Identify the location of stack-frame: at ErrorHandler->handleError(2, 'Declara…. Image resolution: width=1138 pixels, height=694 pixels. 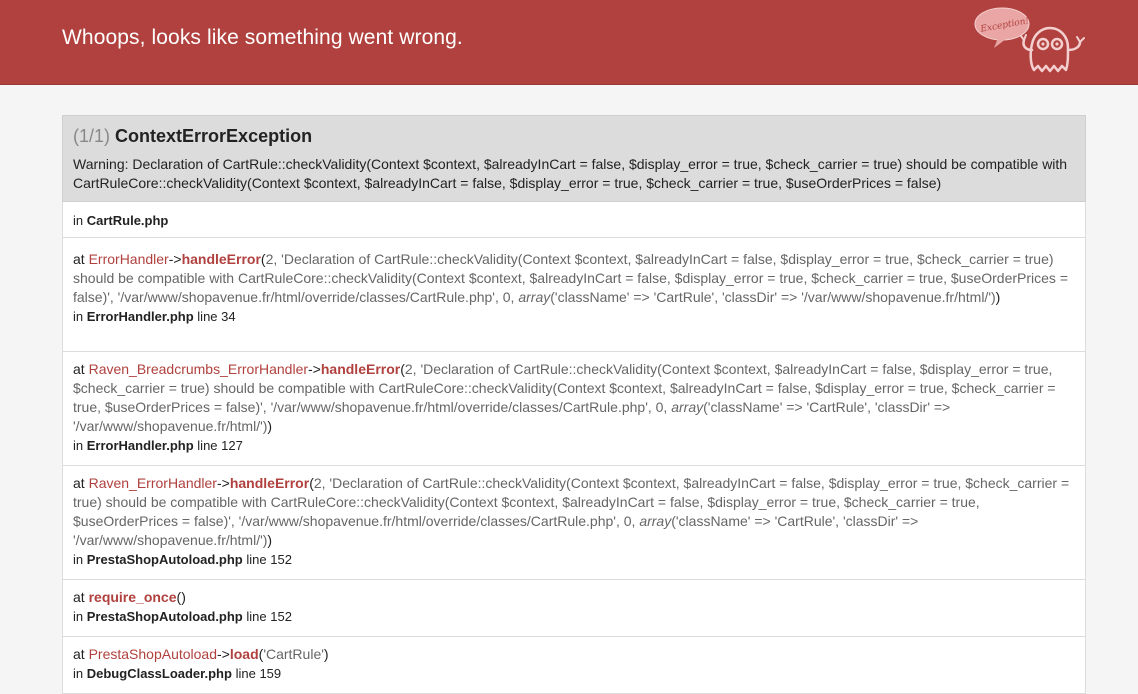
(574, 295).